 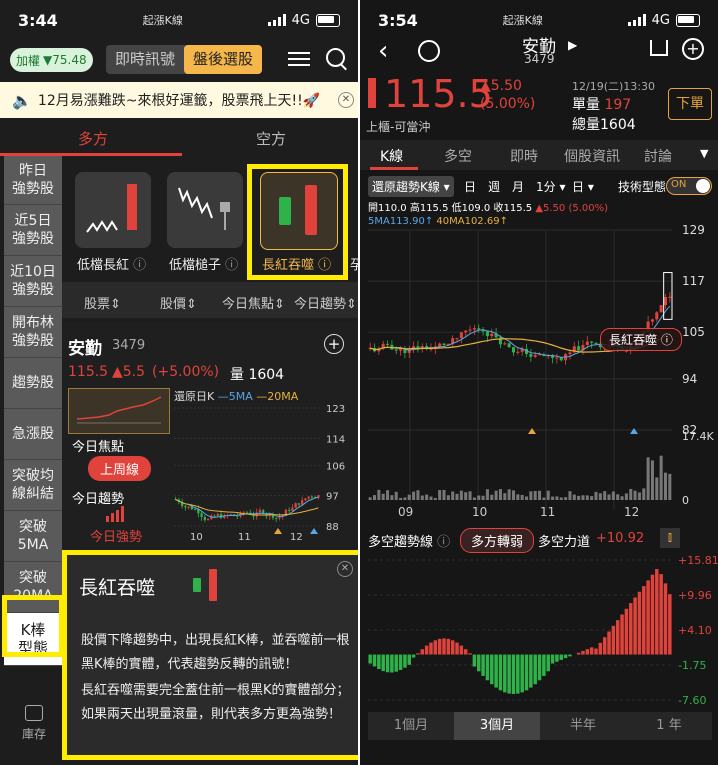 What do you see at coordinates (33, 383) in the screenshot?
I see `sidebar-item-trend: 趨勢股` at bounding box center [33, 383].